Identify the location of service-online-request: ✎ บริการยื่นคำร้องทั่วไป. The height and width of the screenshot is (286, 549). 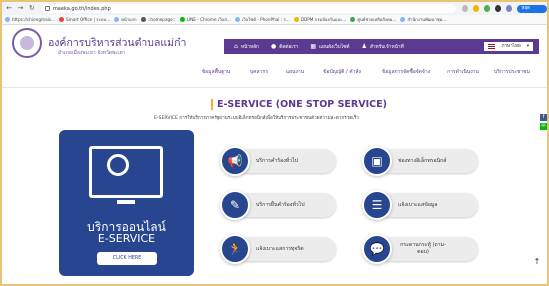
(278, 205).